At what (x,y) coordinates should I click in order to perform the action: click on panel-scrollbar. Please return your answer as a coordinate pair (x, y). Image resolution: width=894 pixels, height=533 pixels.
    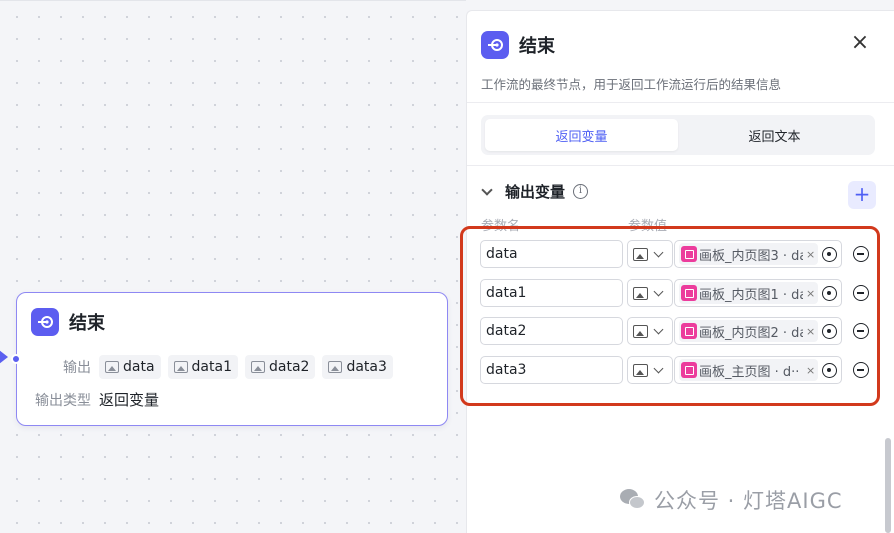
    Looking at the image, I should click on (888, 485).